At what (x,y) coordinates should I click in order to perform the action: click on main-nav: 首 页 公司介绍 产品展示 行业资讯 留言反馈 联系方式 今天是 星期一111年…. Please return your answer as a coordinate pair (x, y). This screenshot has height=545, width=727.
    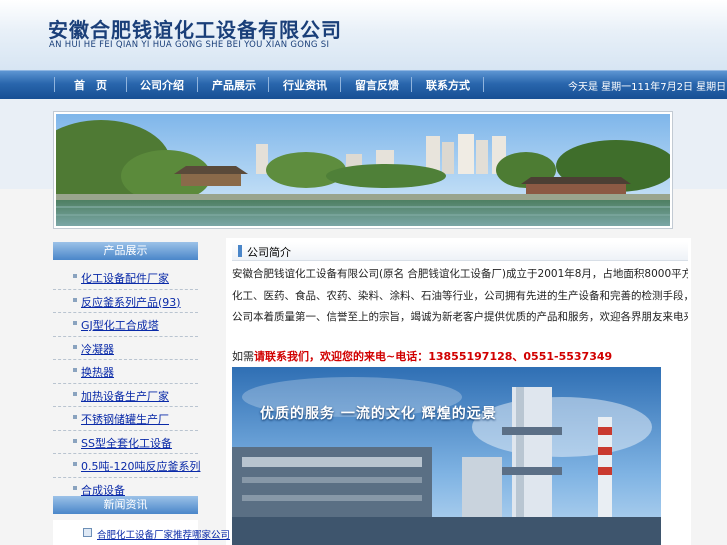
    Looking at the image, I should click on (363, 85).